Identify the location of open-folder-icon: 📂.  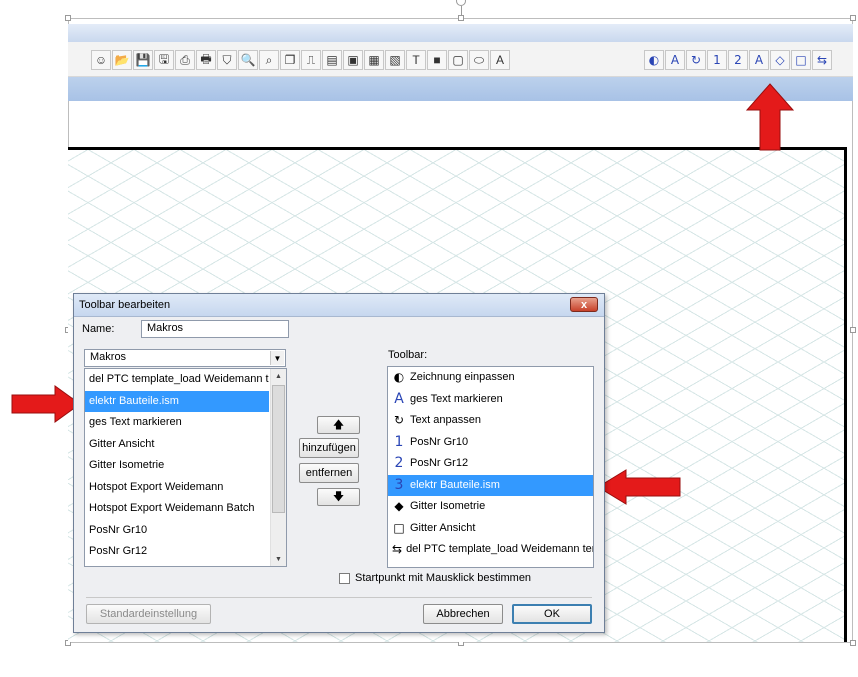
(122, 60).